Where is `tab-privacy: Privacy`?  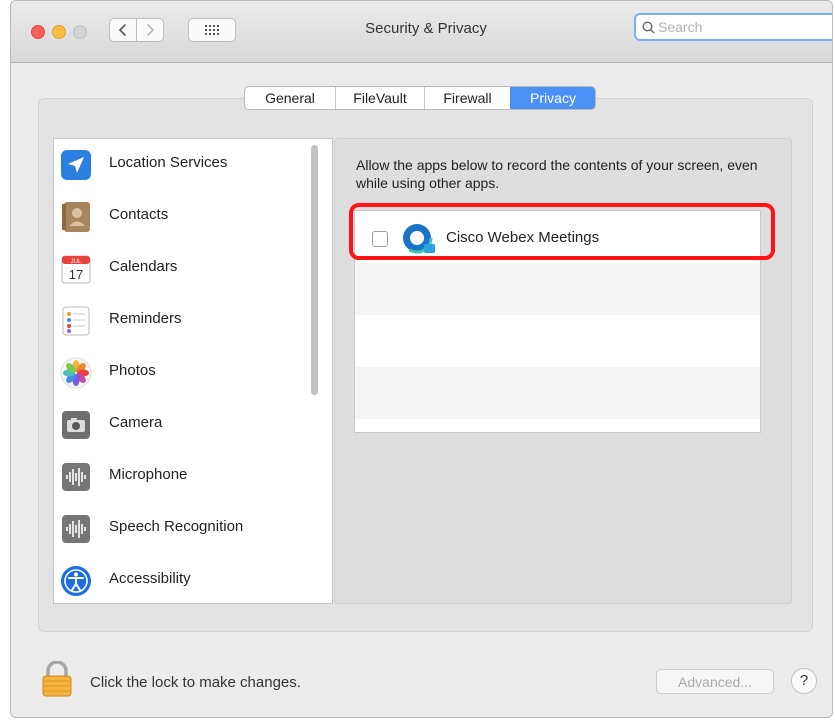 tab-privacy: Privacy is located at coordinates (552, 98).